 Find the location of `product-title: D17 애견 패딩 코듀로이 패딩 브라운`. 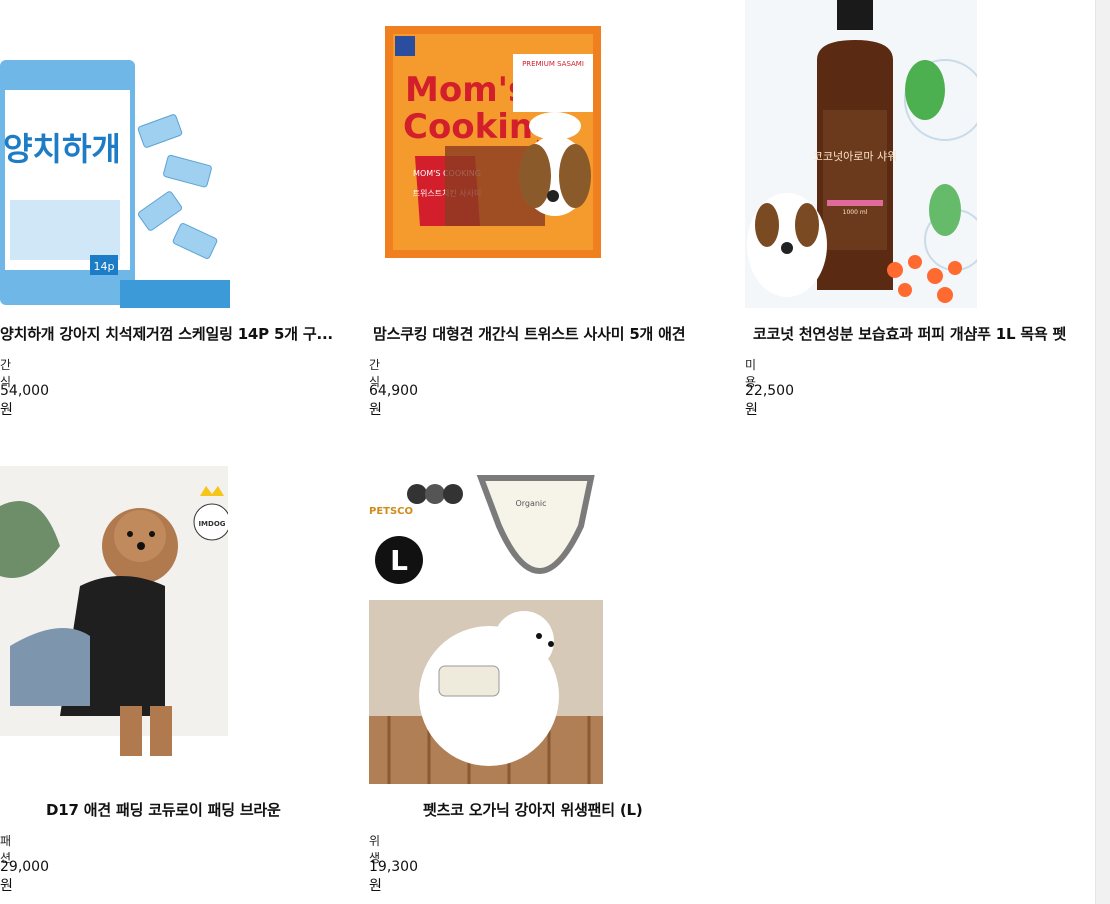

product-title: D17 애견 패딩 코듀로이 패딩 브라운 is located at coordinates (163, 809).